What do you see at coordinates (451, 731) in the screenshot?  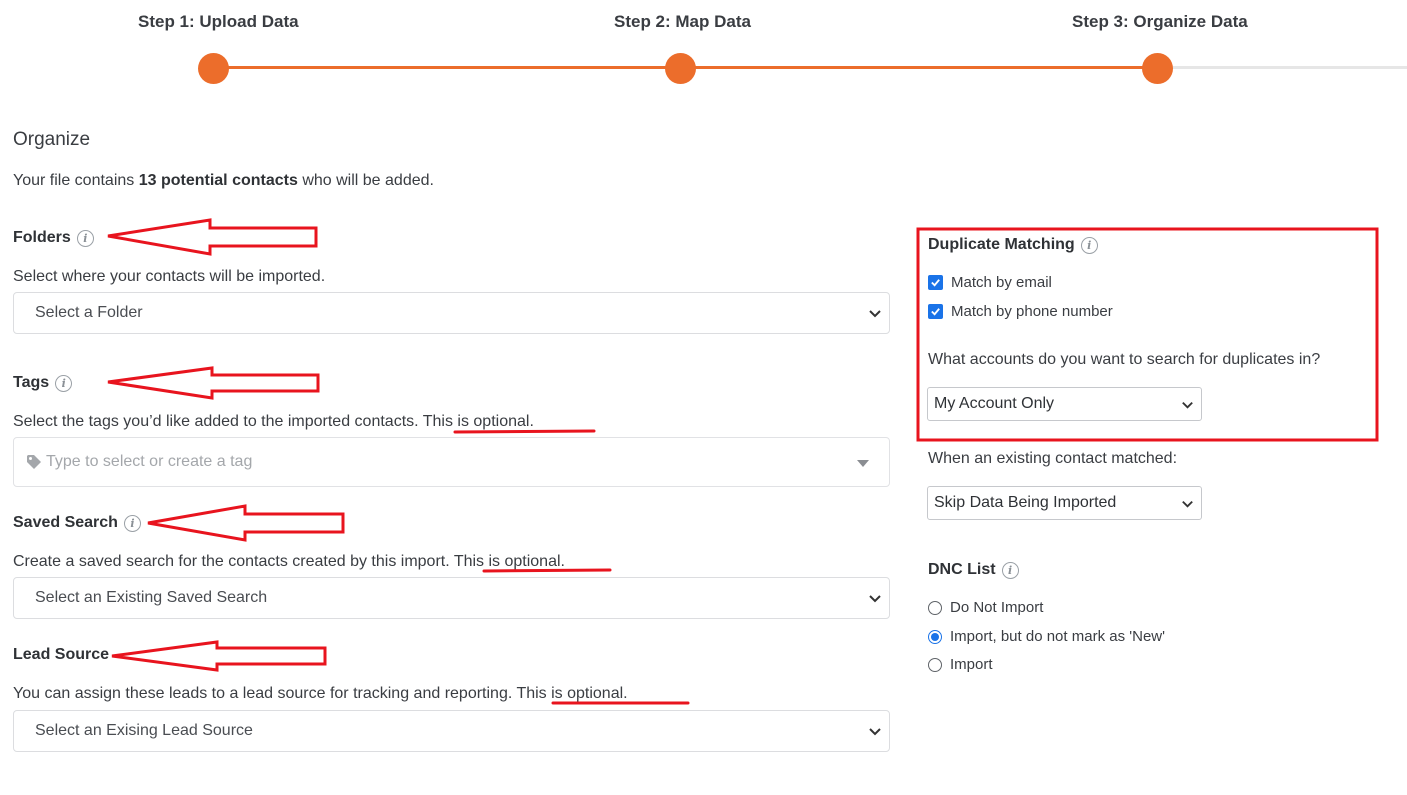 I see `lead-source-select: Select an Exising Lead Source` at bounding box center [451, 731].